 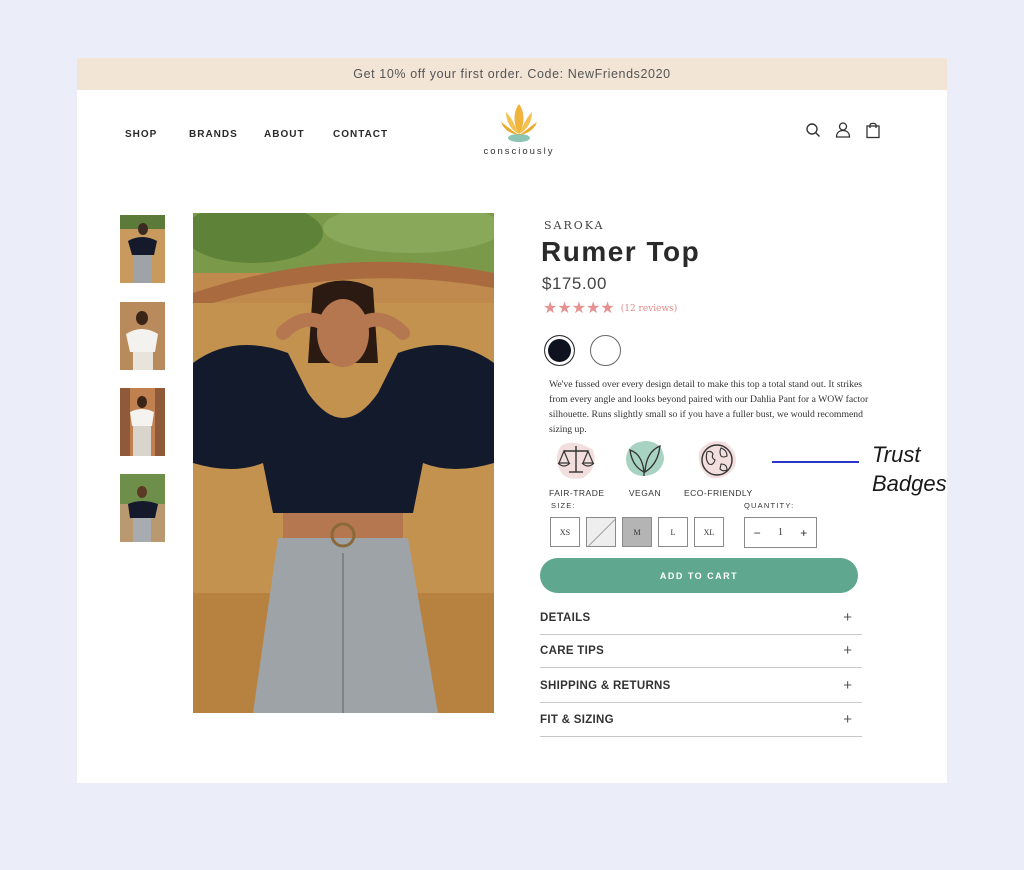 I want to click on nav-shop: SHOP, so click(x=141, y=134).